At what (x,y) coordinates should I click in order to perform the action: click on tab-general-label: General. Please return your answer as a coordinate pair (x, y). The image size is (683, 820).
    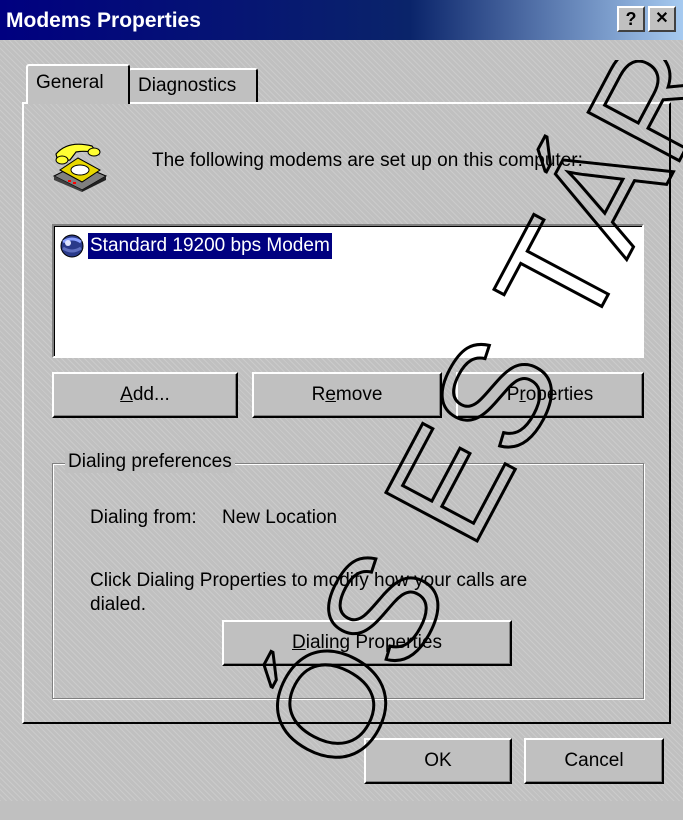
    Looking at the image, I should click on (70, 82).